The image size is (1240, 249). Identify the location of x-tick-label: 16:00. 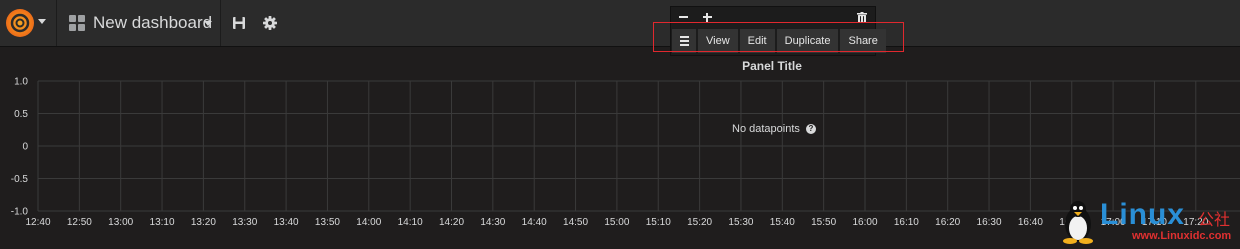
(864, 222).